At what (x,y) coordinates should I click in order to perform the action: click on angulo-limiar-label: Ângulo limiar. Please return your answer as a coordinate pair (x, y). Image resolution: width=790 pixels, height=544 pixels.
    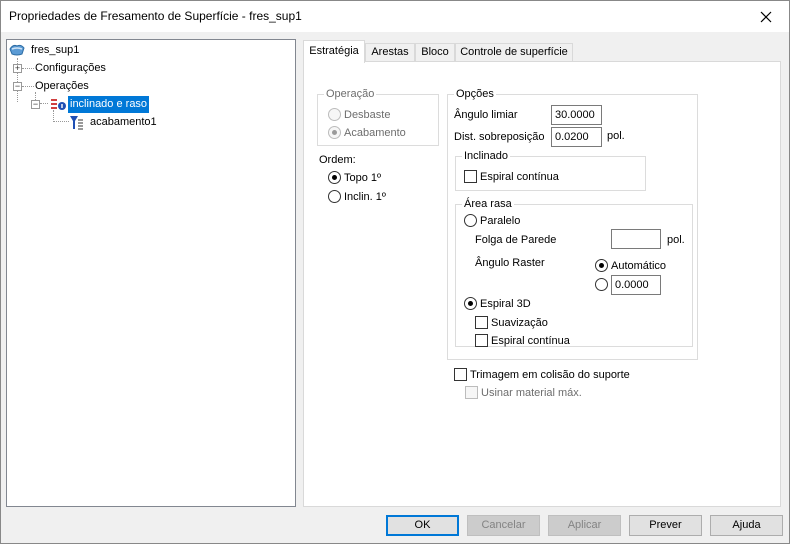
    Looking at the image, I should click on (486, 115).